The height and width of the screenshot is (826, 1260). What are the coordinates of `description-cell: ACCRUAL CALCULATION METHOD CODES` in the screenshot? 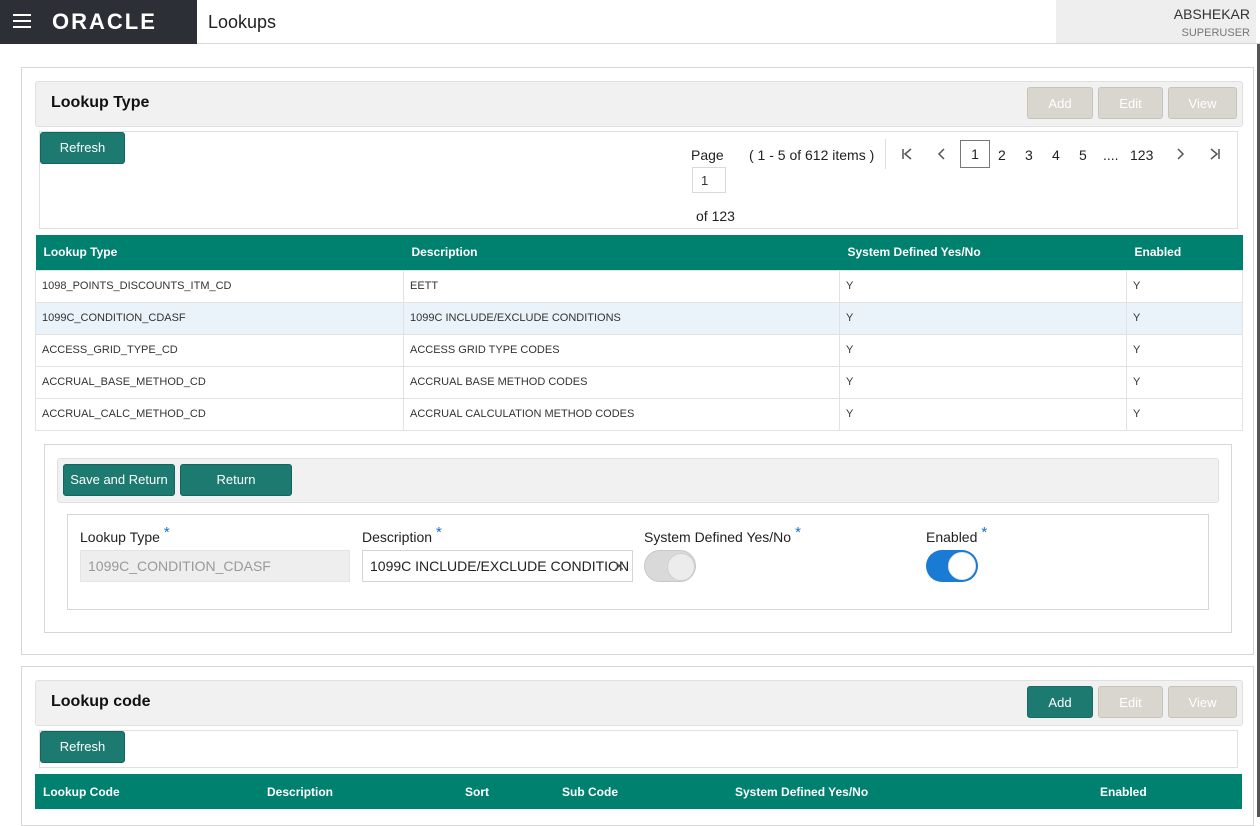 It's located at (621, 414).